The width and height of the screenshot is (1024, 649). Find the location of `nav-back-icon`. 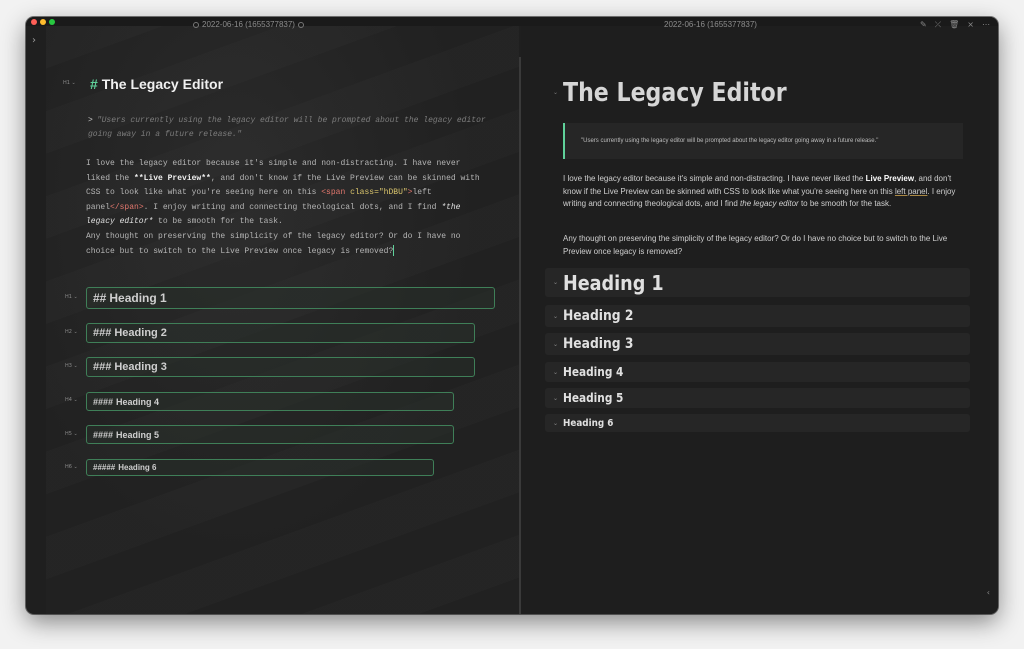

nav-back-icon is located at coordinates (196, 24).